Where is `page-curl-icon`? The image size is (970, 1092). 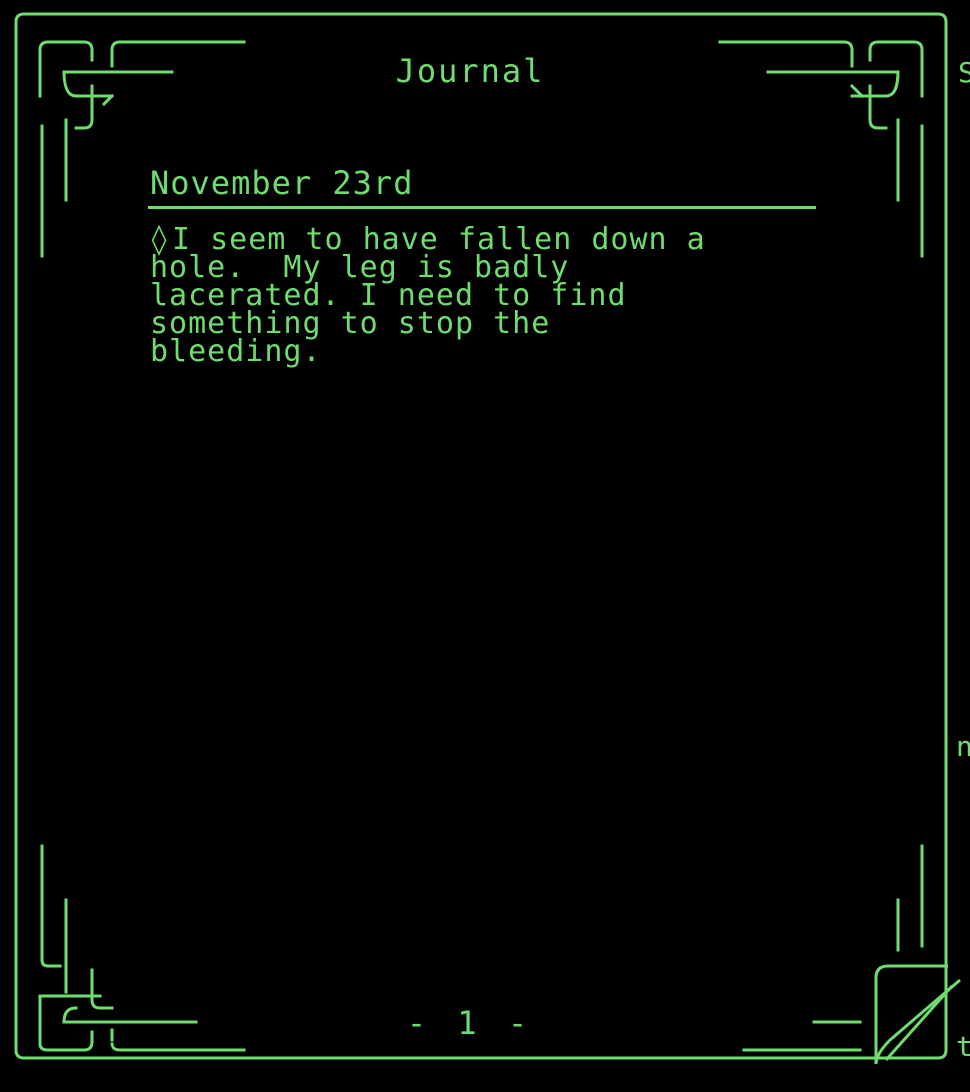 page-curl-icon is located at coordinates (917, 1014).